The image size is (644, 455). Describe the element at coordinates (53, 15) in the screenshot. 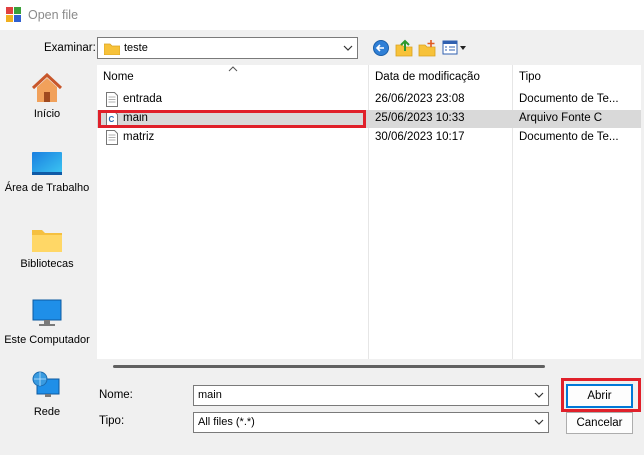

I see `window-title: Open file` at that location.